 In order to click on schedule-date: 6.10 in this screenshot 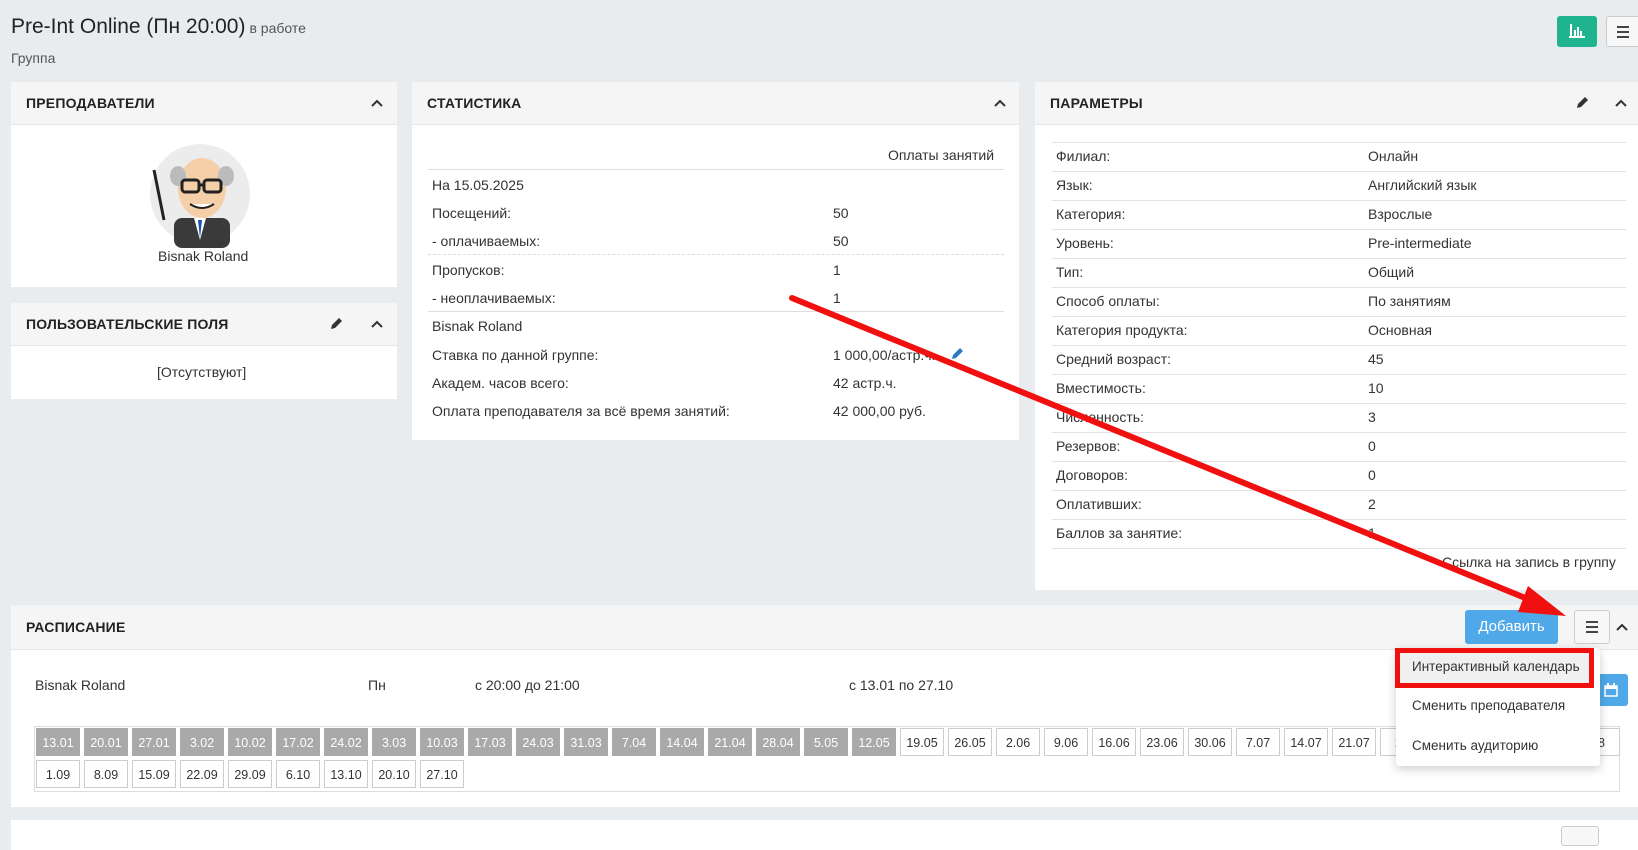, I will do `click(298, 774)`.